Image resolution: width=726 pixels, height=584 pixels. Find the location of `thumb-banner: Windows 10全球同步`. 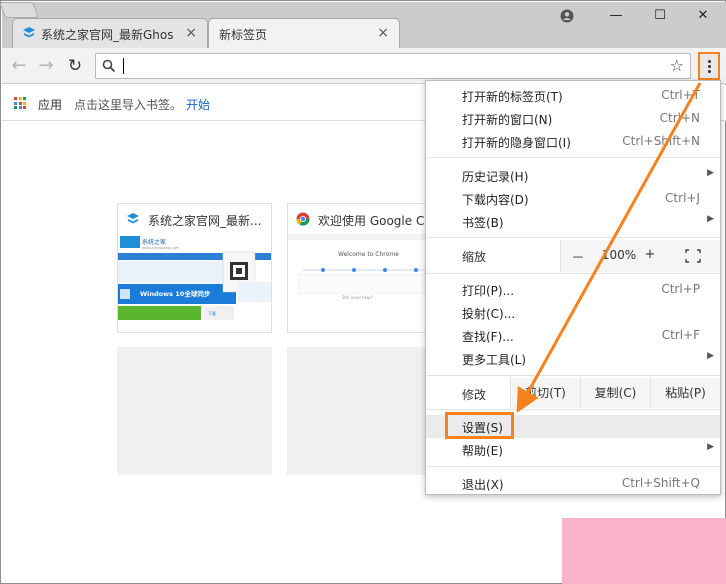

thumb-banner: Windows 10全球同步 is located at coordinates (175, 293).